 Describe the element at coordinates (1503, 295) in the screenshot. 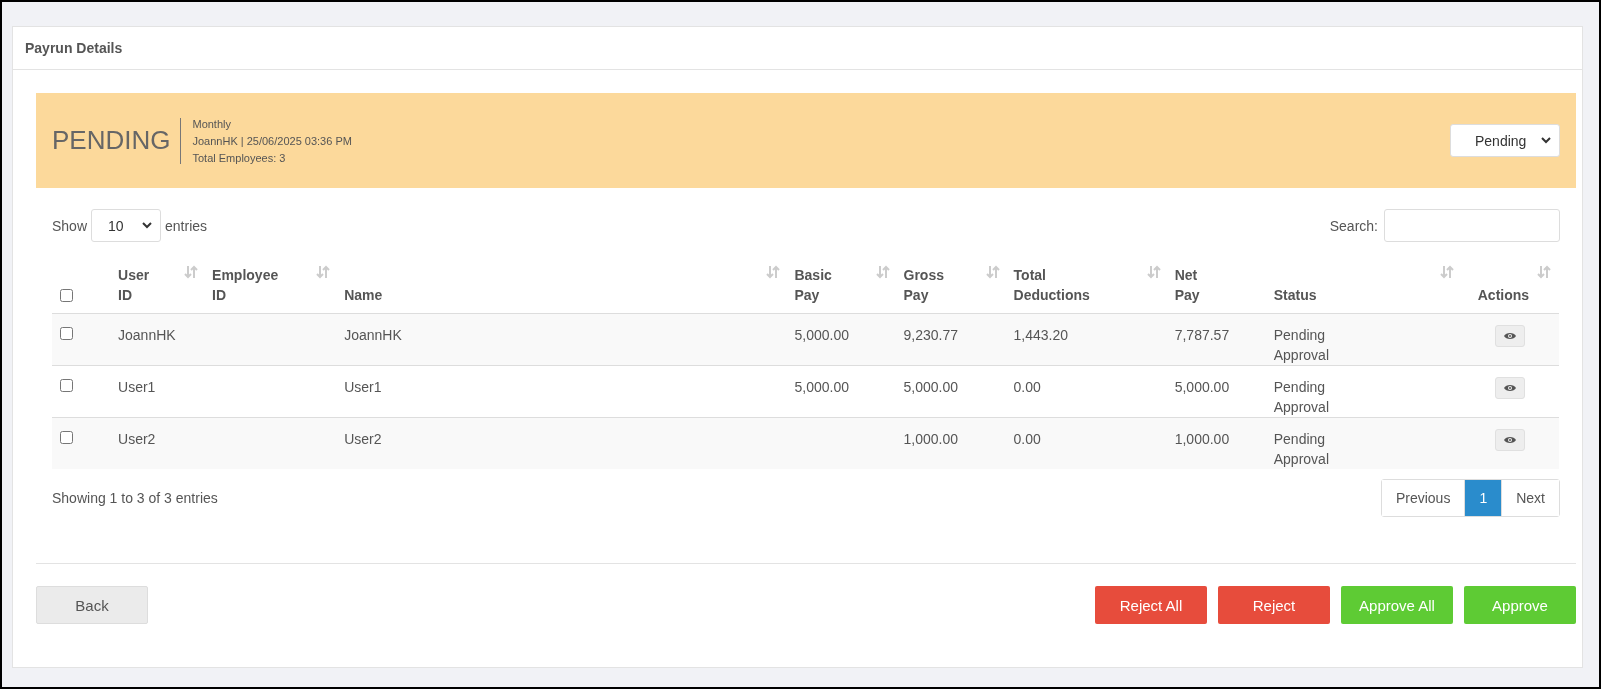

I see `column-header: Actions` at that location.